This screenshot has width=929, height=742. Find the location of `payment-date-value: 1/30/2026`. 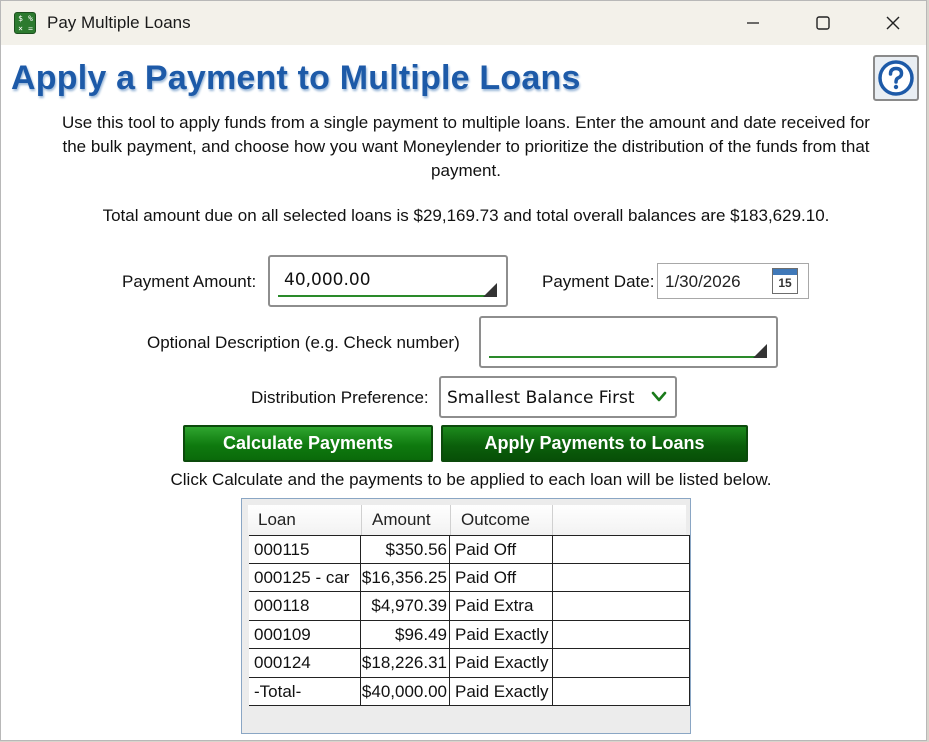

payment-date-value: 1/30/2026 is located at coordinates (703, 281).